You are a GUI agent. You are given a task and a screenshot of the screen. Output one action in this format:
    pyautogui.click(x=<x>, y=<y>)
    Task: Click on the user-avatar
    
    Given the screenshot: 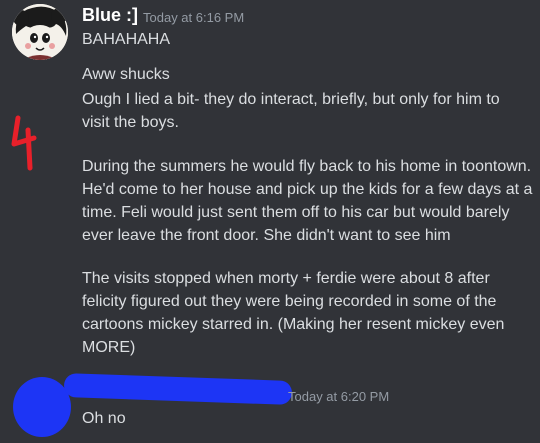 What is the action you would take?
    pyautogui.click(x=40, y=32)
    